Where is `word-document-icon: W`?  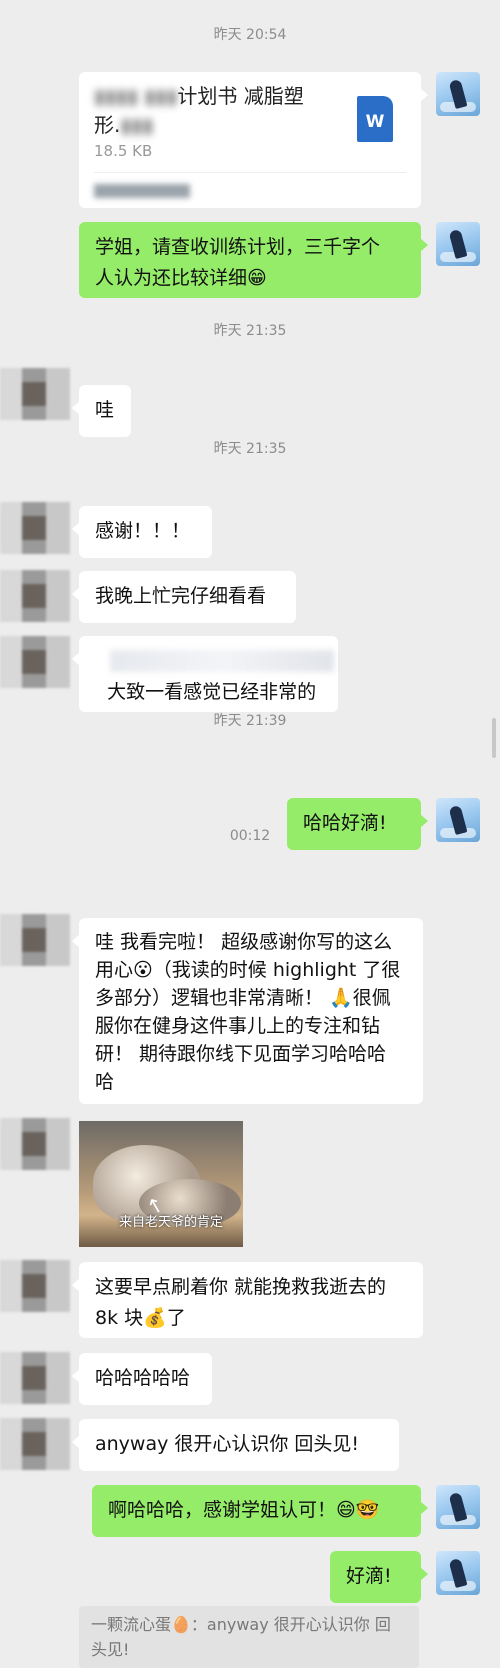 word-document-icon: W is located at coordinates (375, 119).